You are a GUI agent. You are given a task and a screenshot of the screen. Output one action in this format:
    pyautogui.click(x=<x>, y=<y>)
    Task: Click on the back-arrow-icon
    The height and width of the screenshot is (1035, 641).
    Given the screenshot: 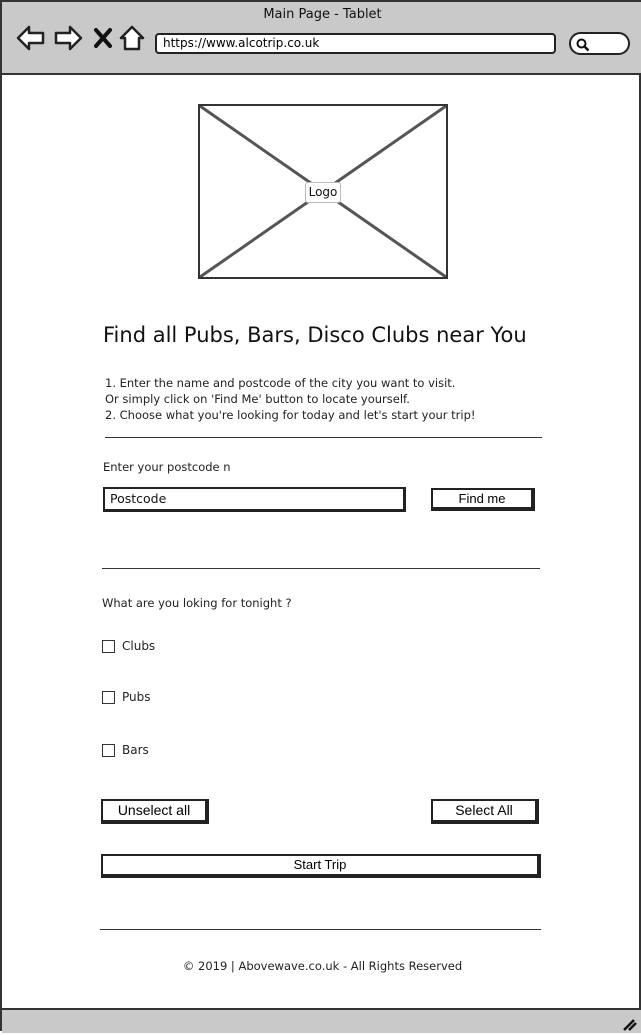 What is the action you would take?
    pyautogui.click(x=31, y=38)
    